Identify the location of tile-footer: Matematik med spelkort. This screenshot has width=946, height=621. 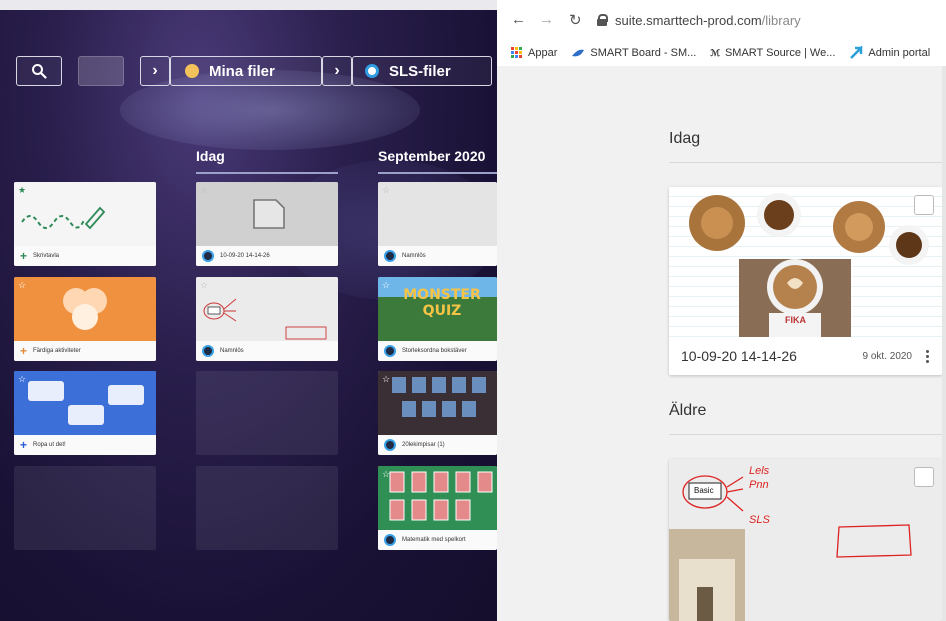
(437, 540).